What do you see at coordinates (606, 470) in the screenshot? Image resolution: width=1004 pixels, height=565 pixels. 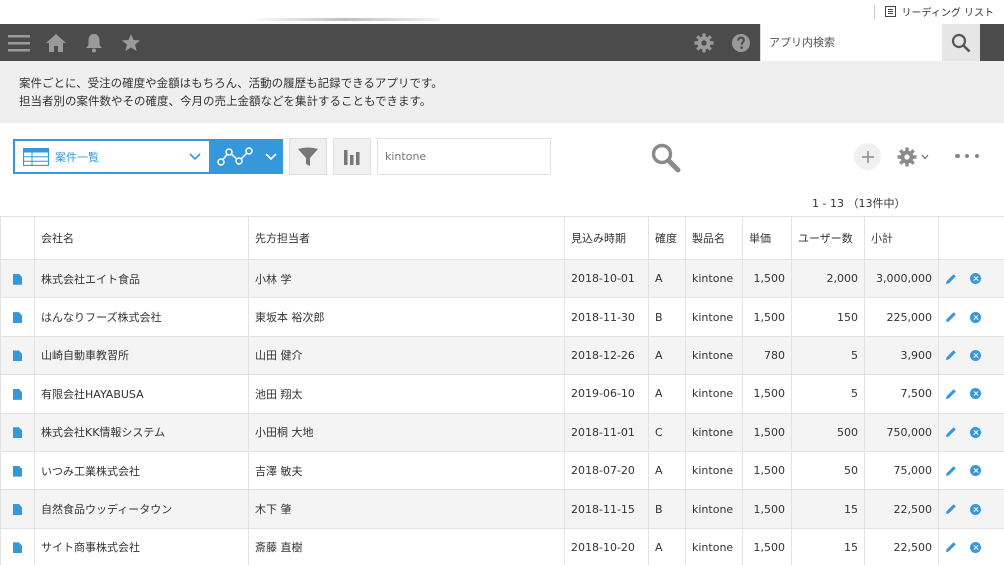 I see `date-cell: 2018-07-20` at bounding box center [606, 470].